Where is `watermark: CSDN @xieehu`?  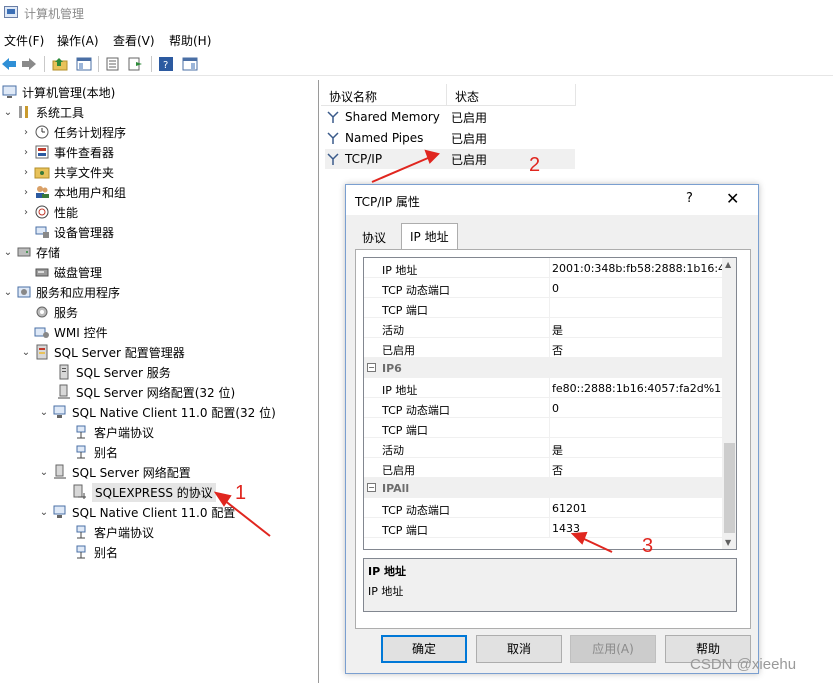 watermark: CSDN @xieehu is located at coordinates (743, 664).